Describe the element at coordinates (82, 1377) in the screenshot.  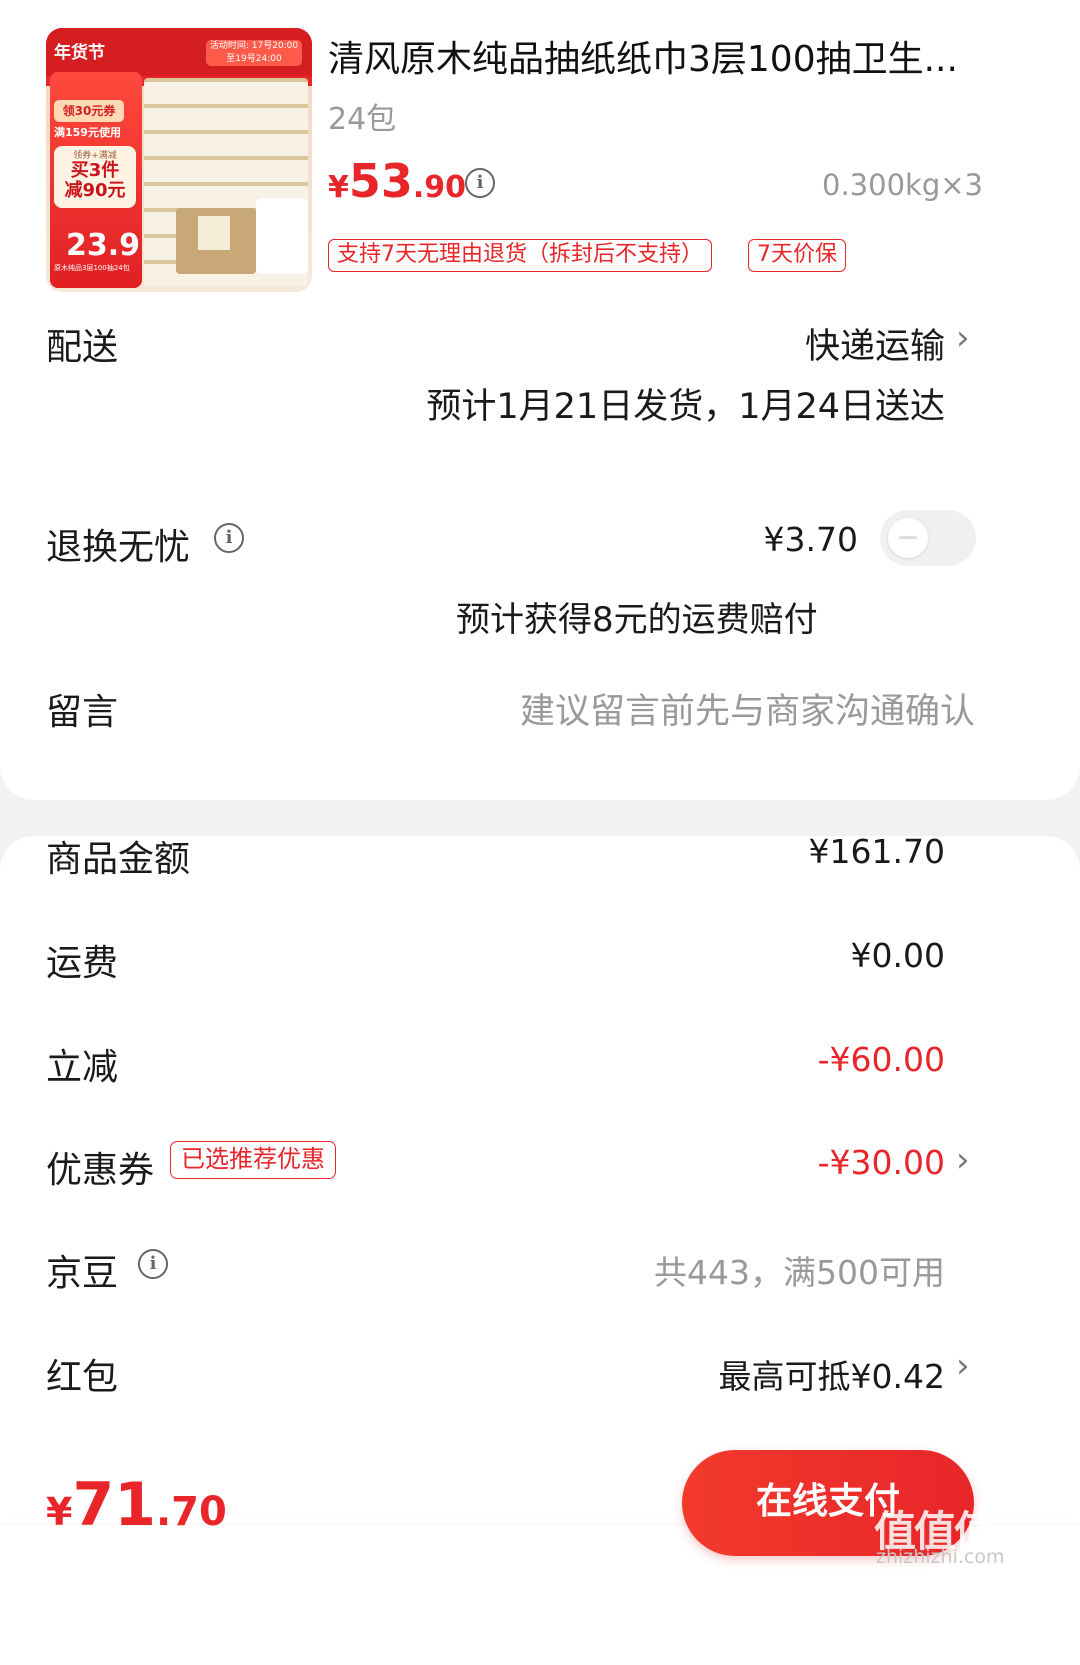
I see `red-packet-label: 红包` at that location.